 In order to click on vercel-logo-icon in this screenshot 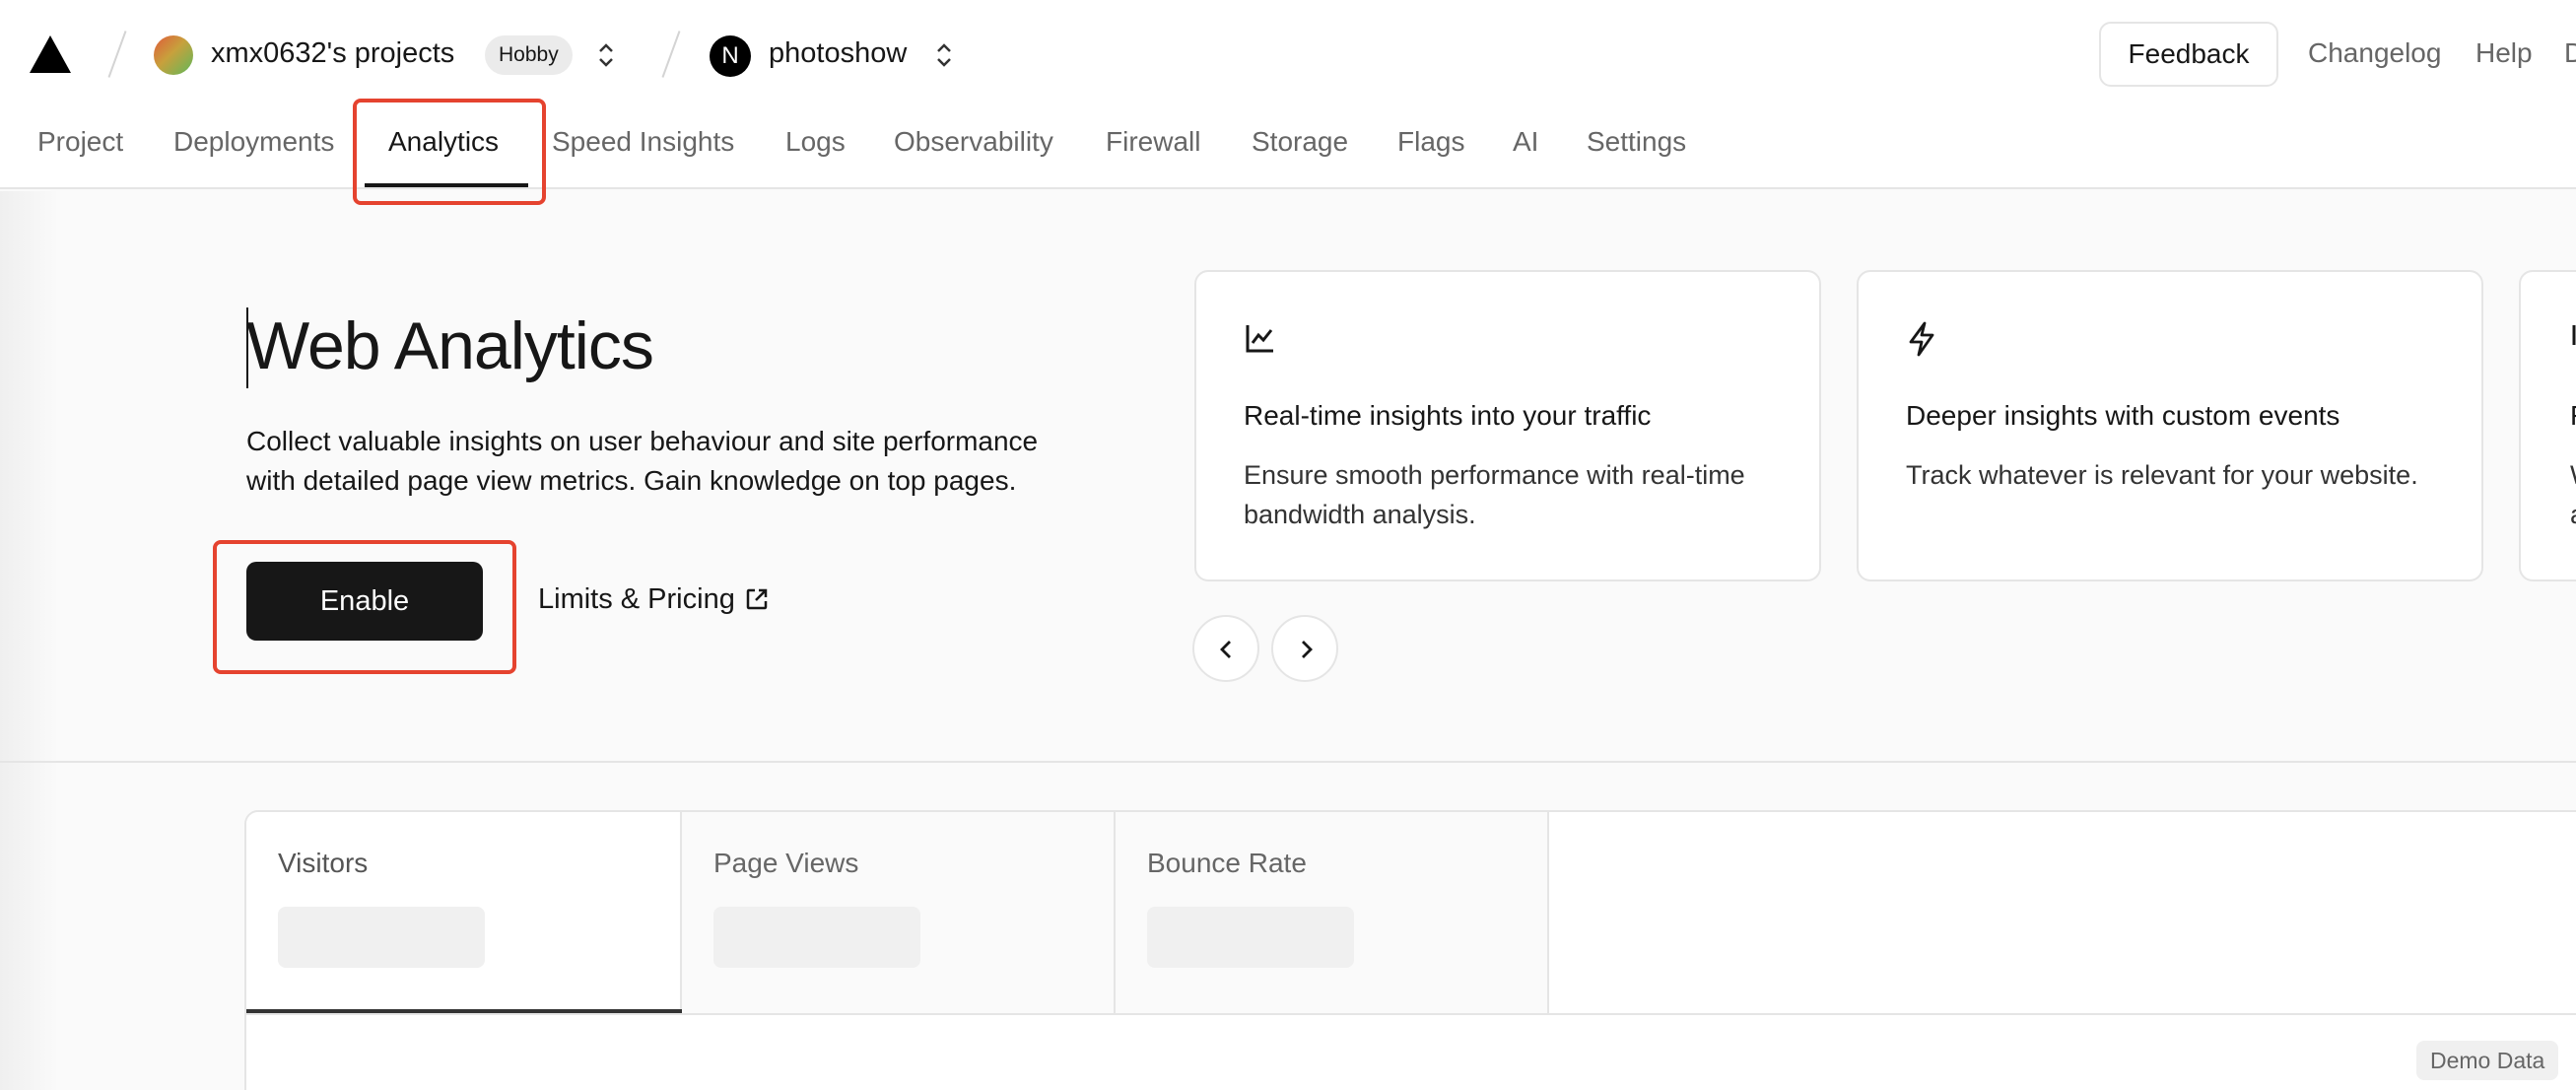, I will do `click(50, 54)`.